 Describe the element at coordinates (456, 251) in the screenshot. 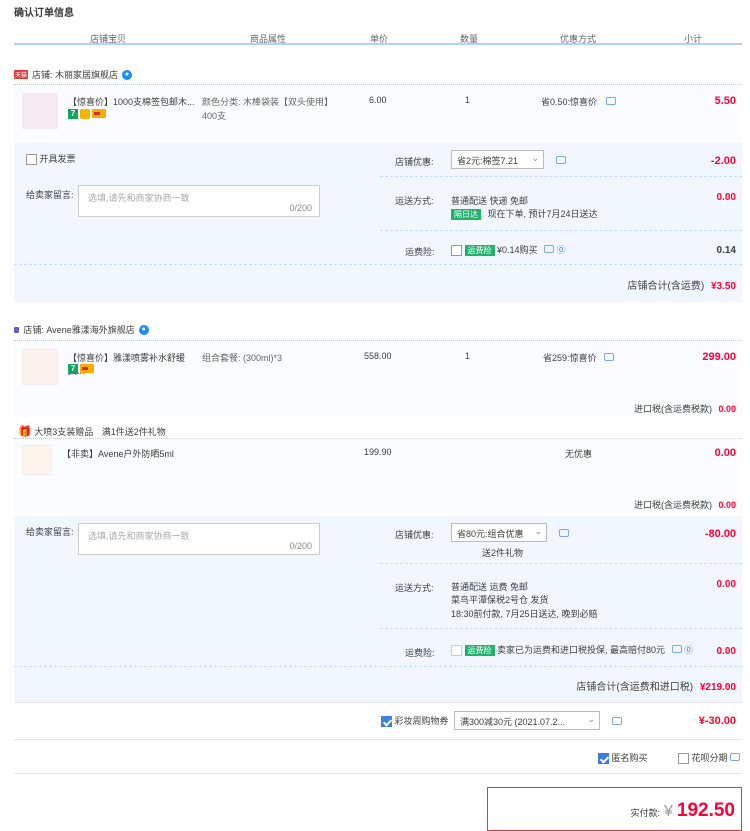

I see `insurance-checkbox` at that location.